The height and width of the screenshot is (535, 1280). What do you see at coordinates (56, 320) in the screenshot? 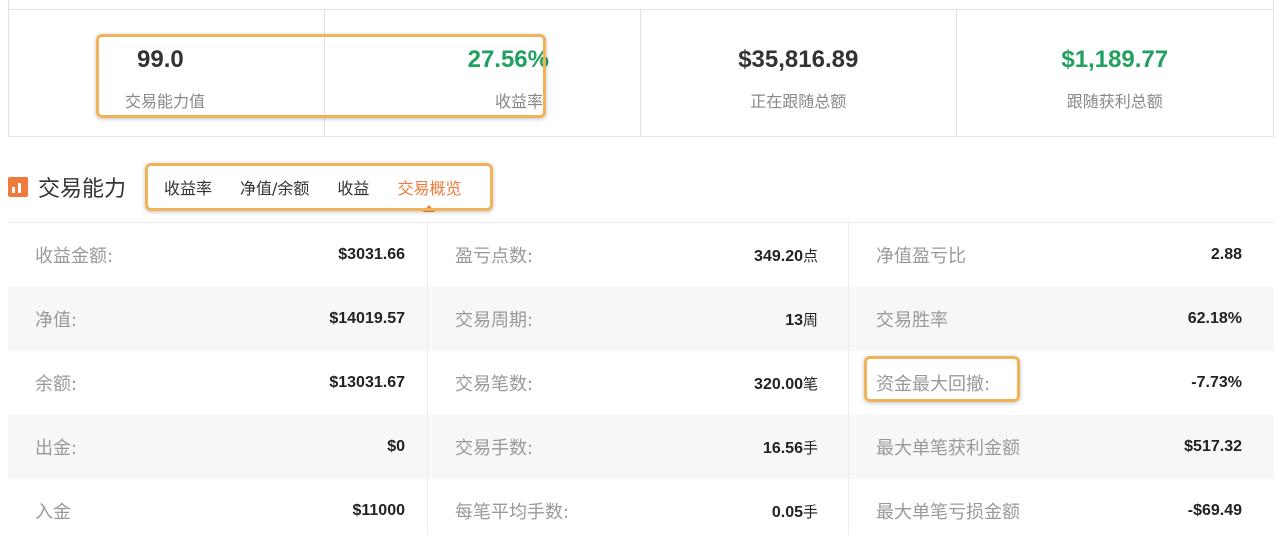
I see `cell-label: 净值:` at bounding box center [56, 320].